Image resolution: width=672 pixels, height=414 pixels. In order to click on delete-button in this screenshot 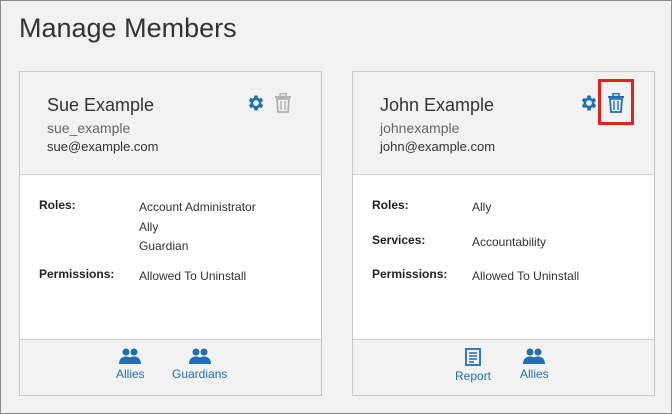, I will do `click(283, 103)`.